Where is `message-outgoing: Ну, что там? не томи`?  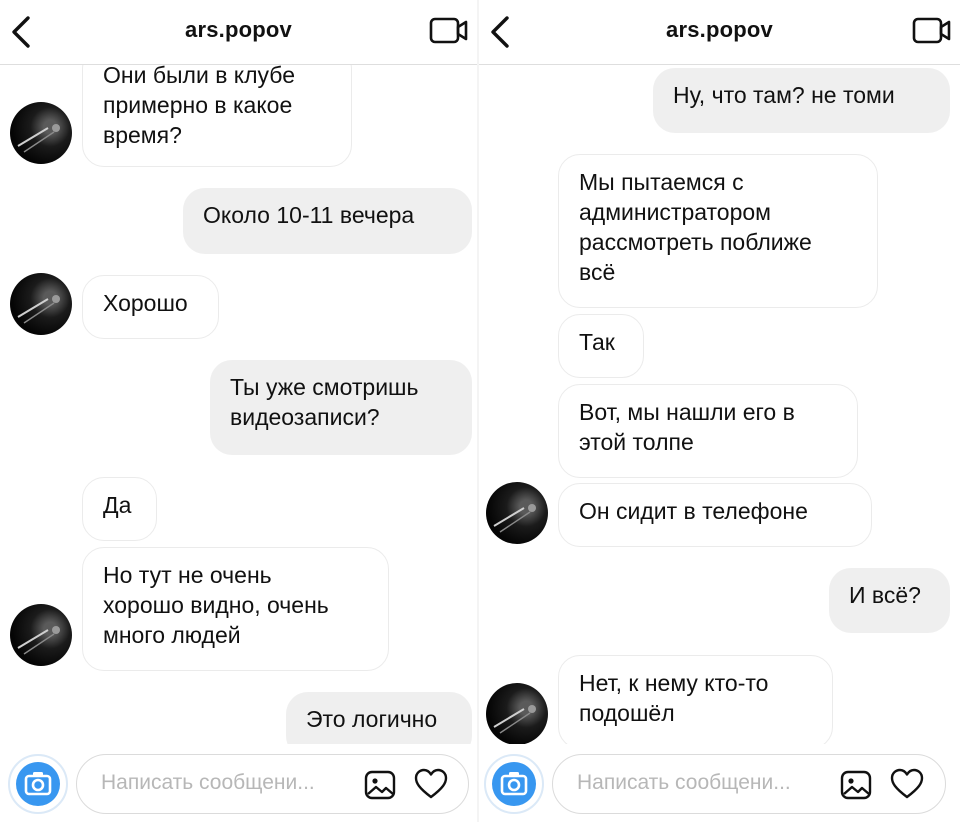
message-outgoing: Ну, что там? не томи is located at coordinates (801, 100).